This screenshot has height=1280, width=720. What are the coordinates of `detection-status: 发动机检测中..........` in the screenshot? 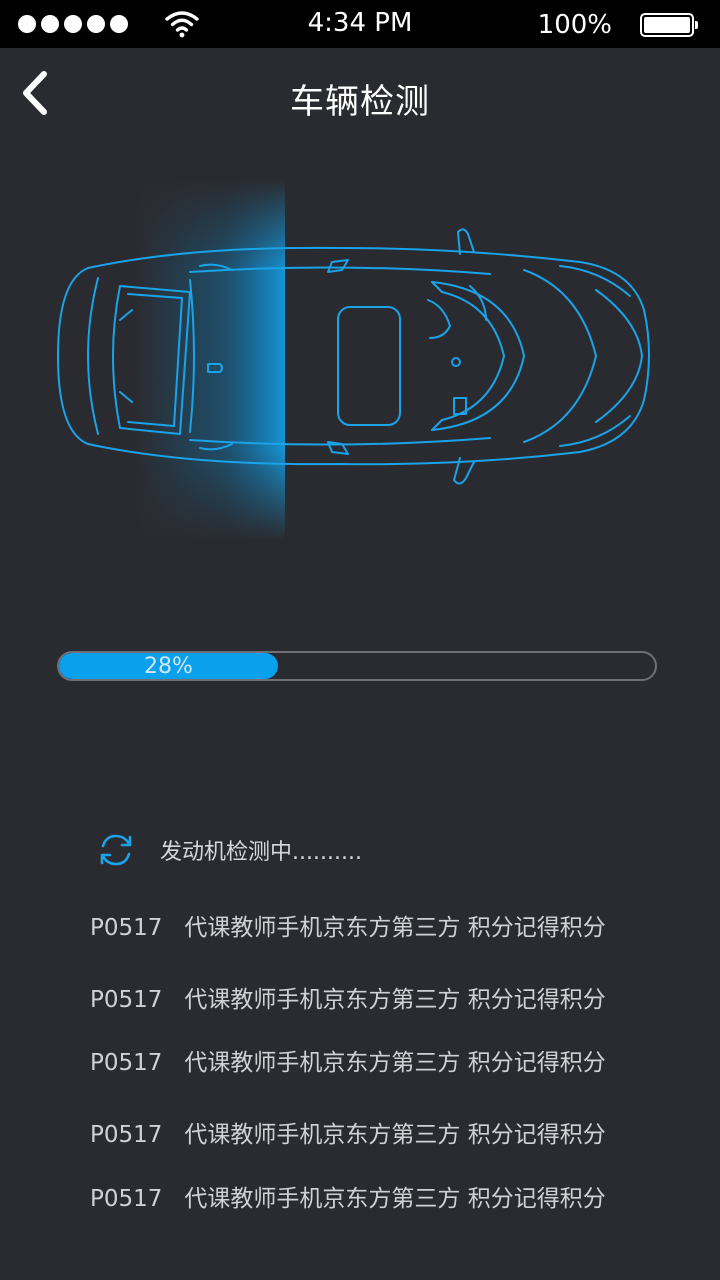 It's located at (229, 850).